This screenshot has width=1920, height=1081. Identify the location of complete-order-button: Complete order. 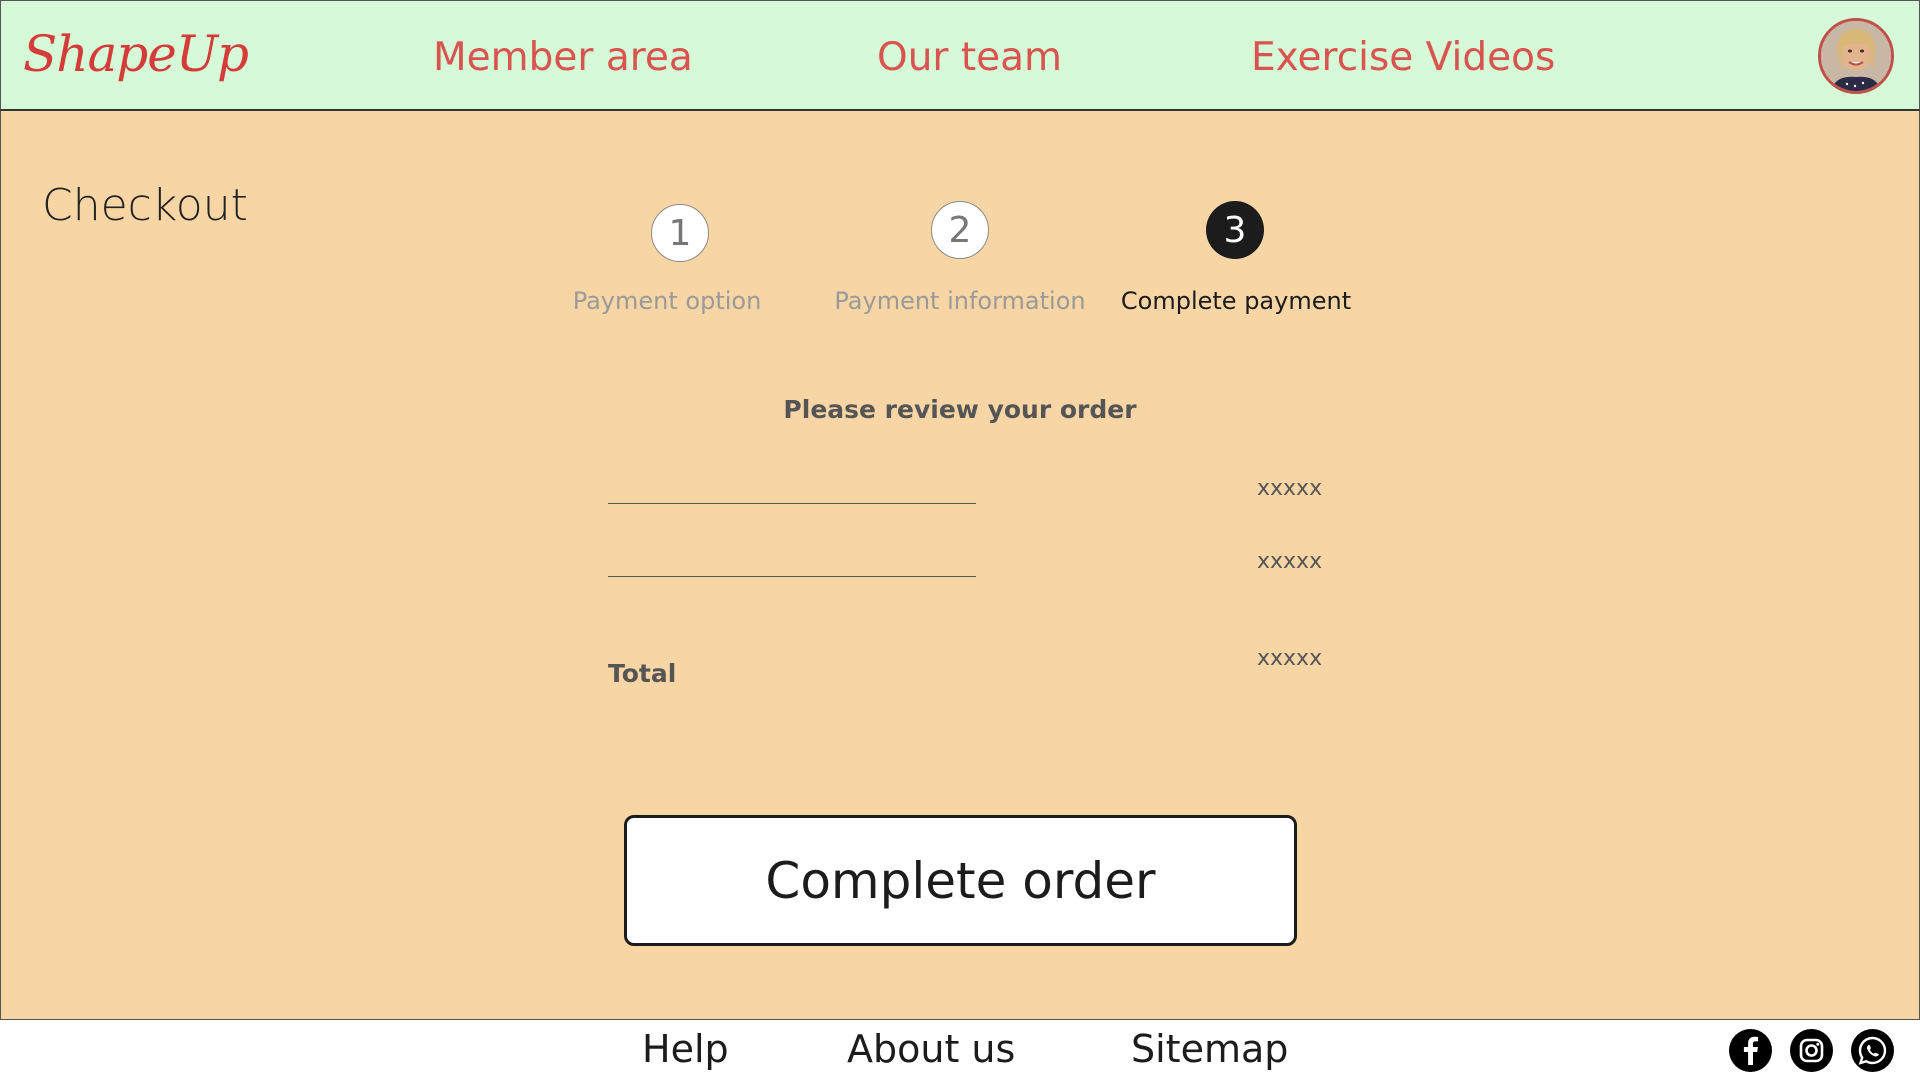
(960, 880).